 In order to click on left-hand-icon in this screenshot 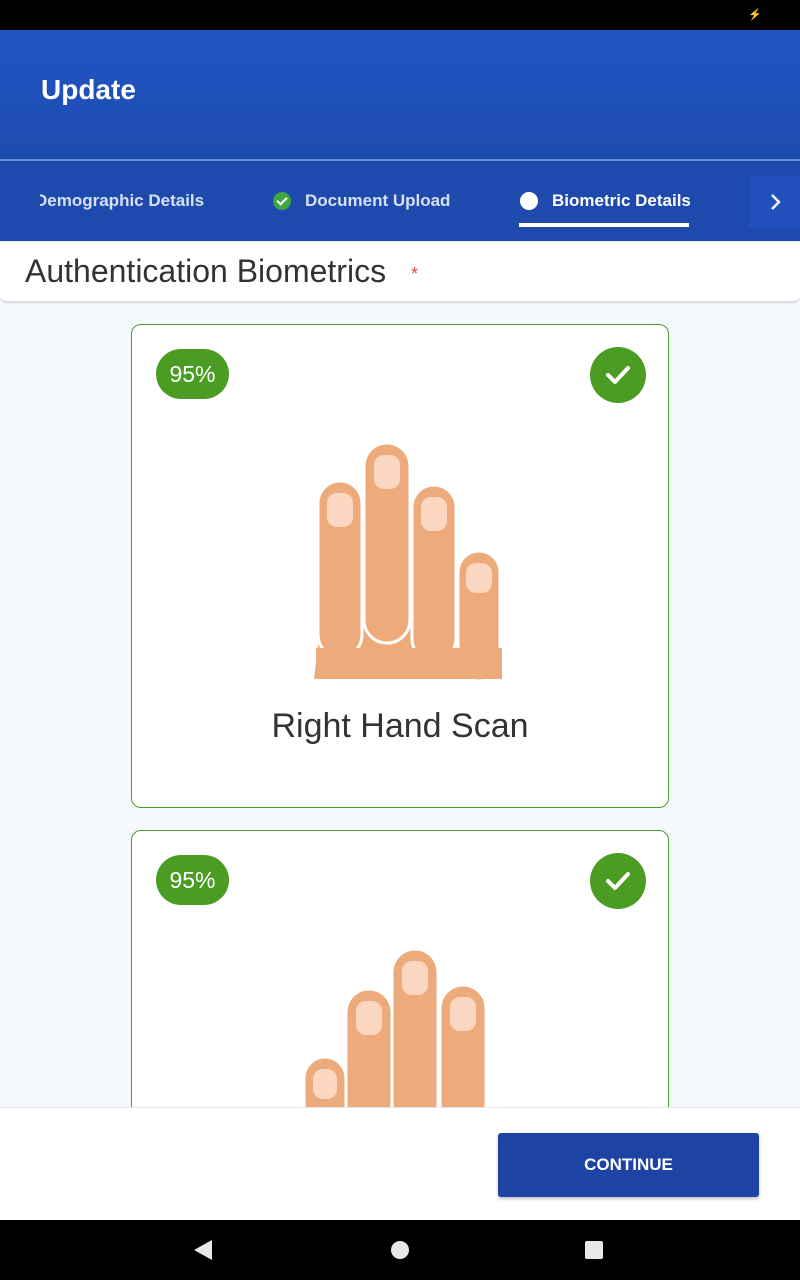, I will do `click(396, 1028)`.